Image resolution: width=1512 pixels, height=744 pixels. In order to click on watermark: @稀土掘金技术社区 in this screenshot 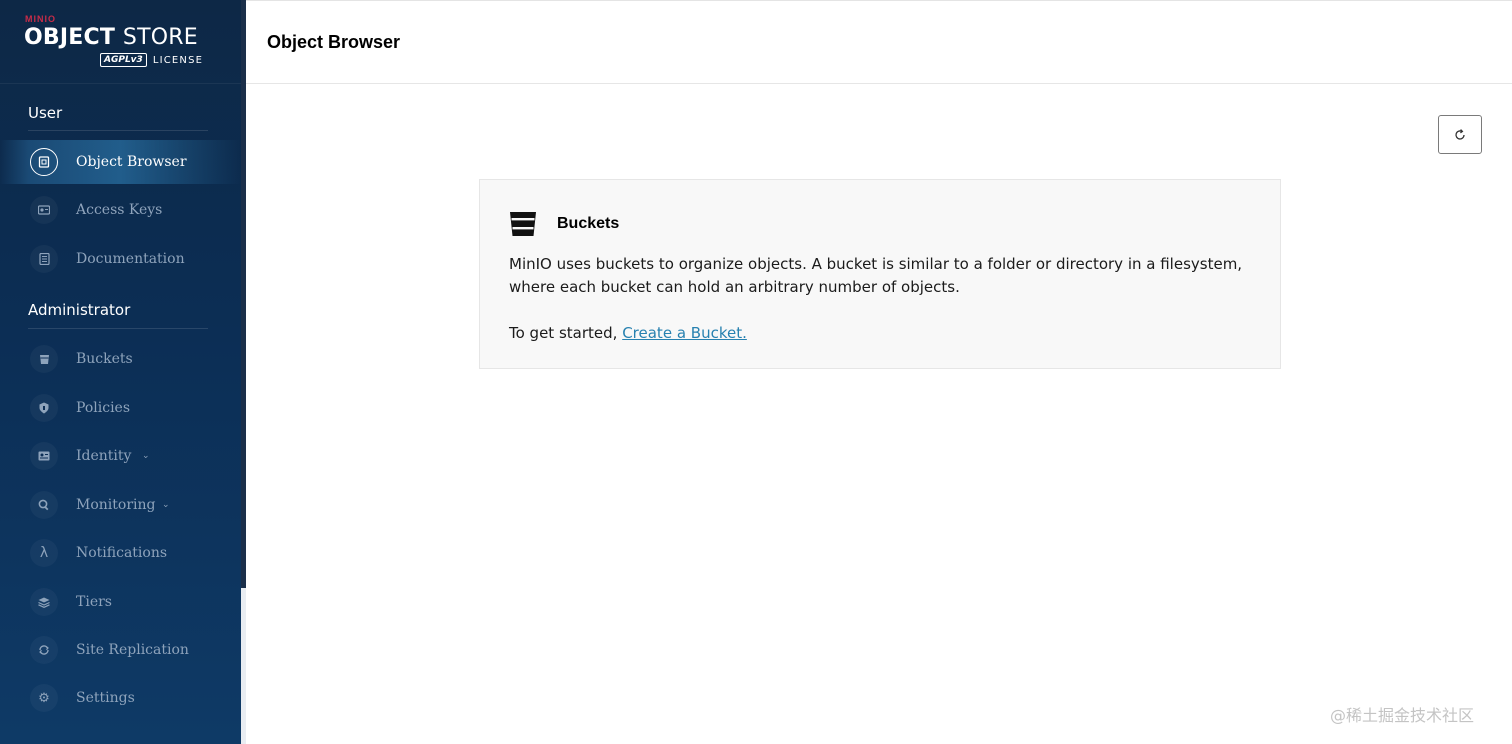, I will do `click(1402, 715)`.